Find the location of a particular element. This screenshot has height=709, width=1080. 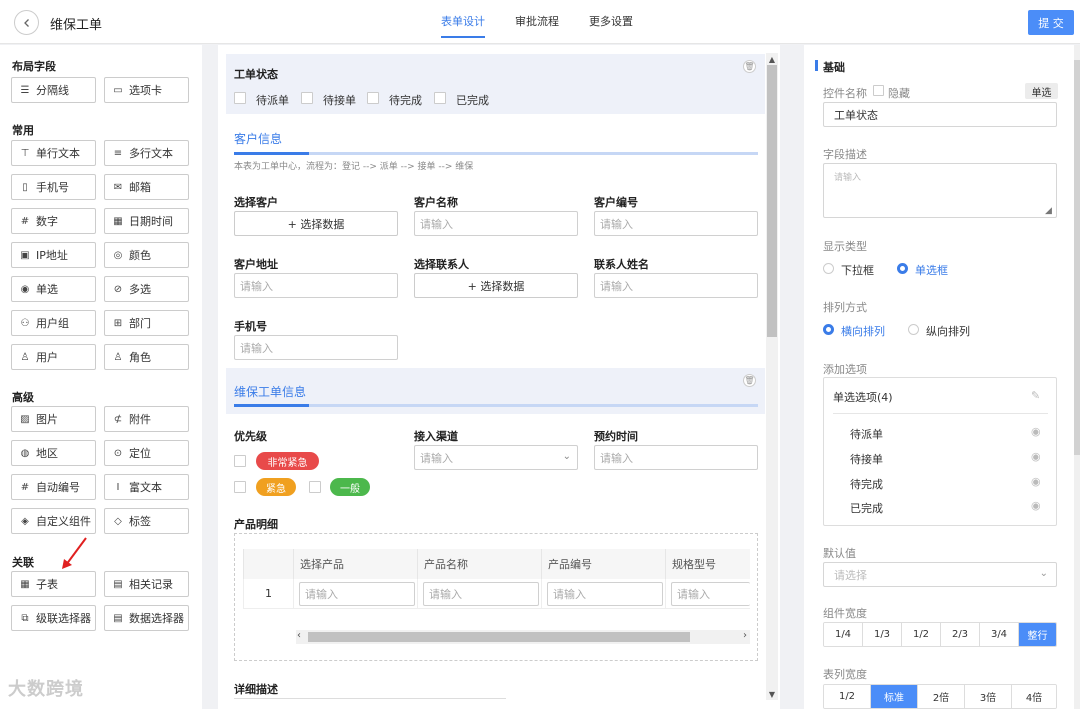

scroll-up-icon: ▲ is located at coordinates (772, 59).